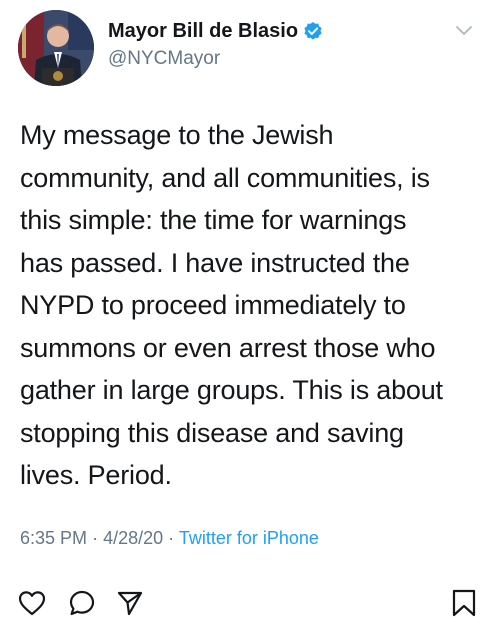 This screenshot has width=495, height=640. I want to click on name-row: Mayor Bill de Blasio, so click(215, 31).